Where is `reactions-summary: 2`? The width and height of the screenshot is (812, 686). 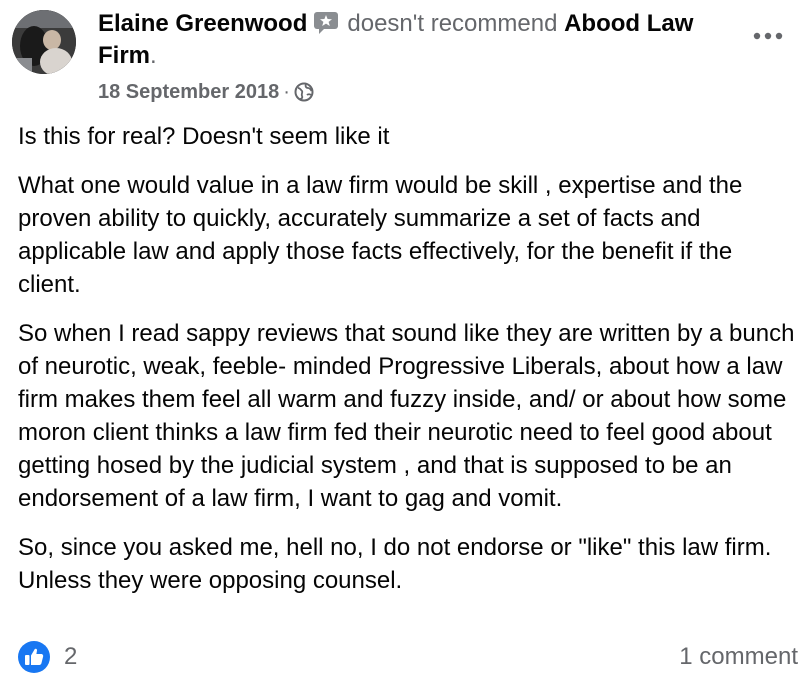 reactions-summary: 2 is located at coordinates (47, 657).